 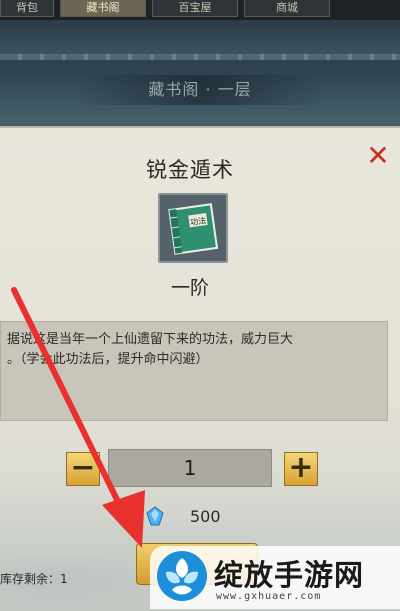 I want to click on skill-tier: 一阶, so click(x=189, y=288).